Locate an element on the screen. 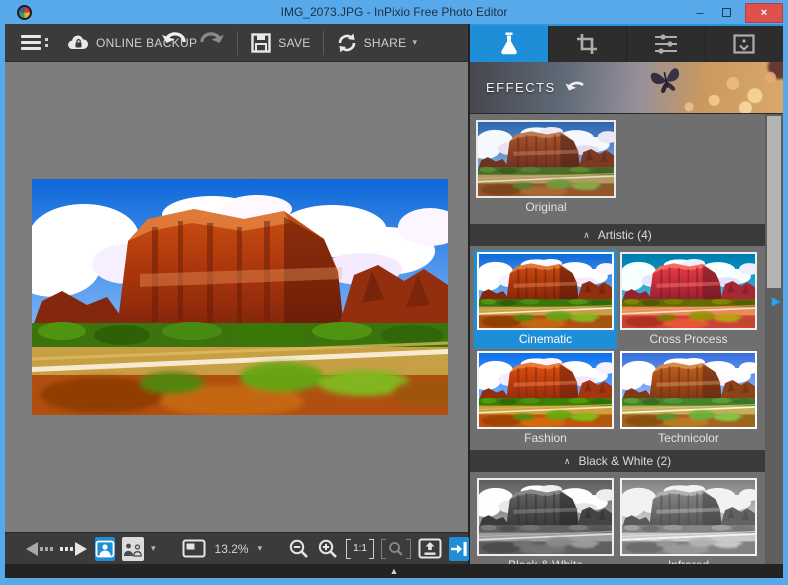 The height and width of the screenshot is (585, 788). previous-image-button is located at coordinates (39, 549).